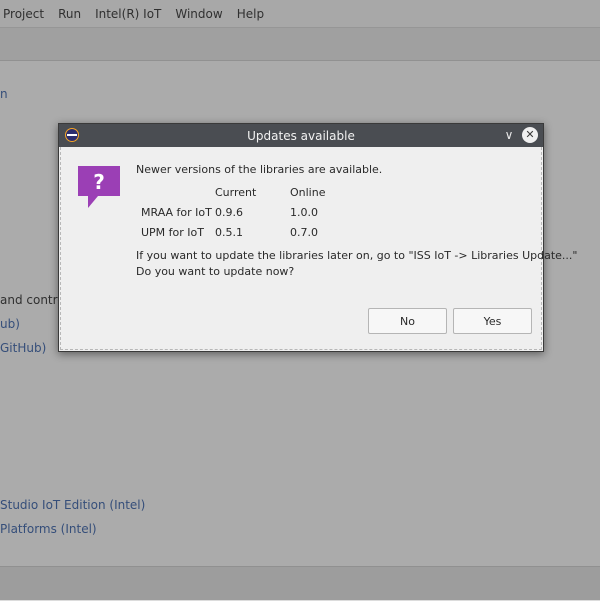  Describe the element at coordinates (407, 321) in the screenshot. I see `no-button: No` at that location.